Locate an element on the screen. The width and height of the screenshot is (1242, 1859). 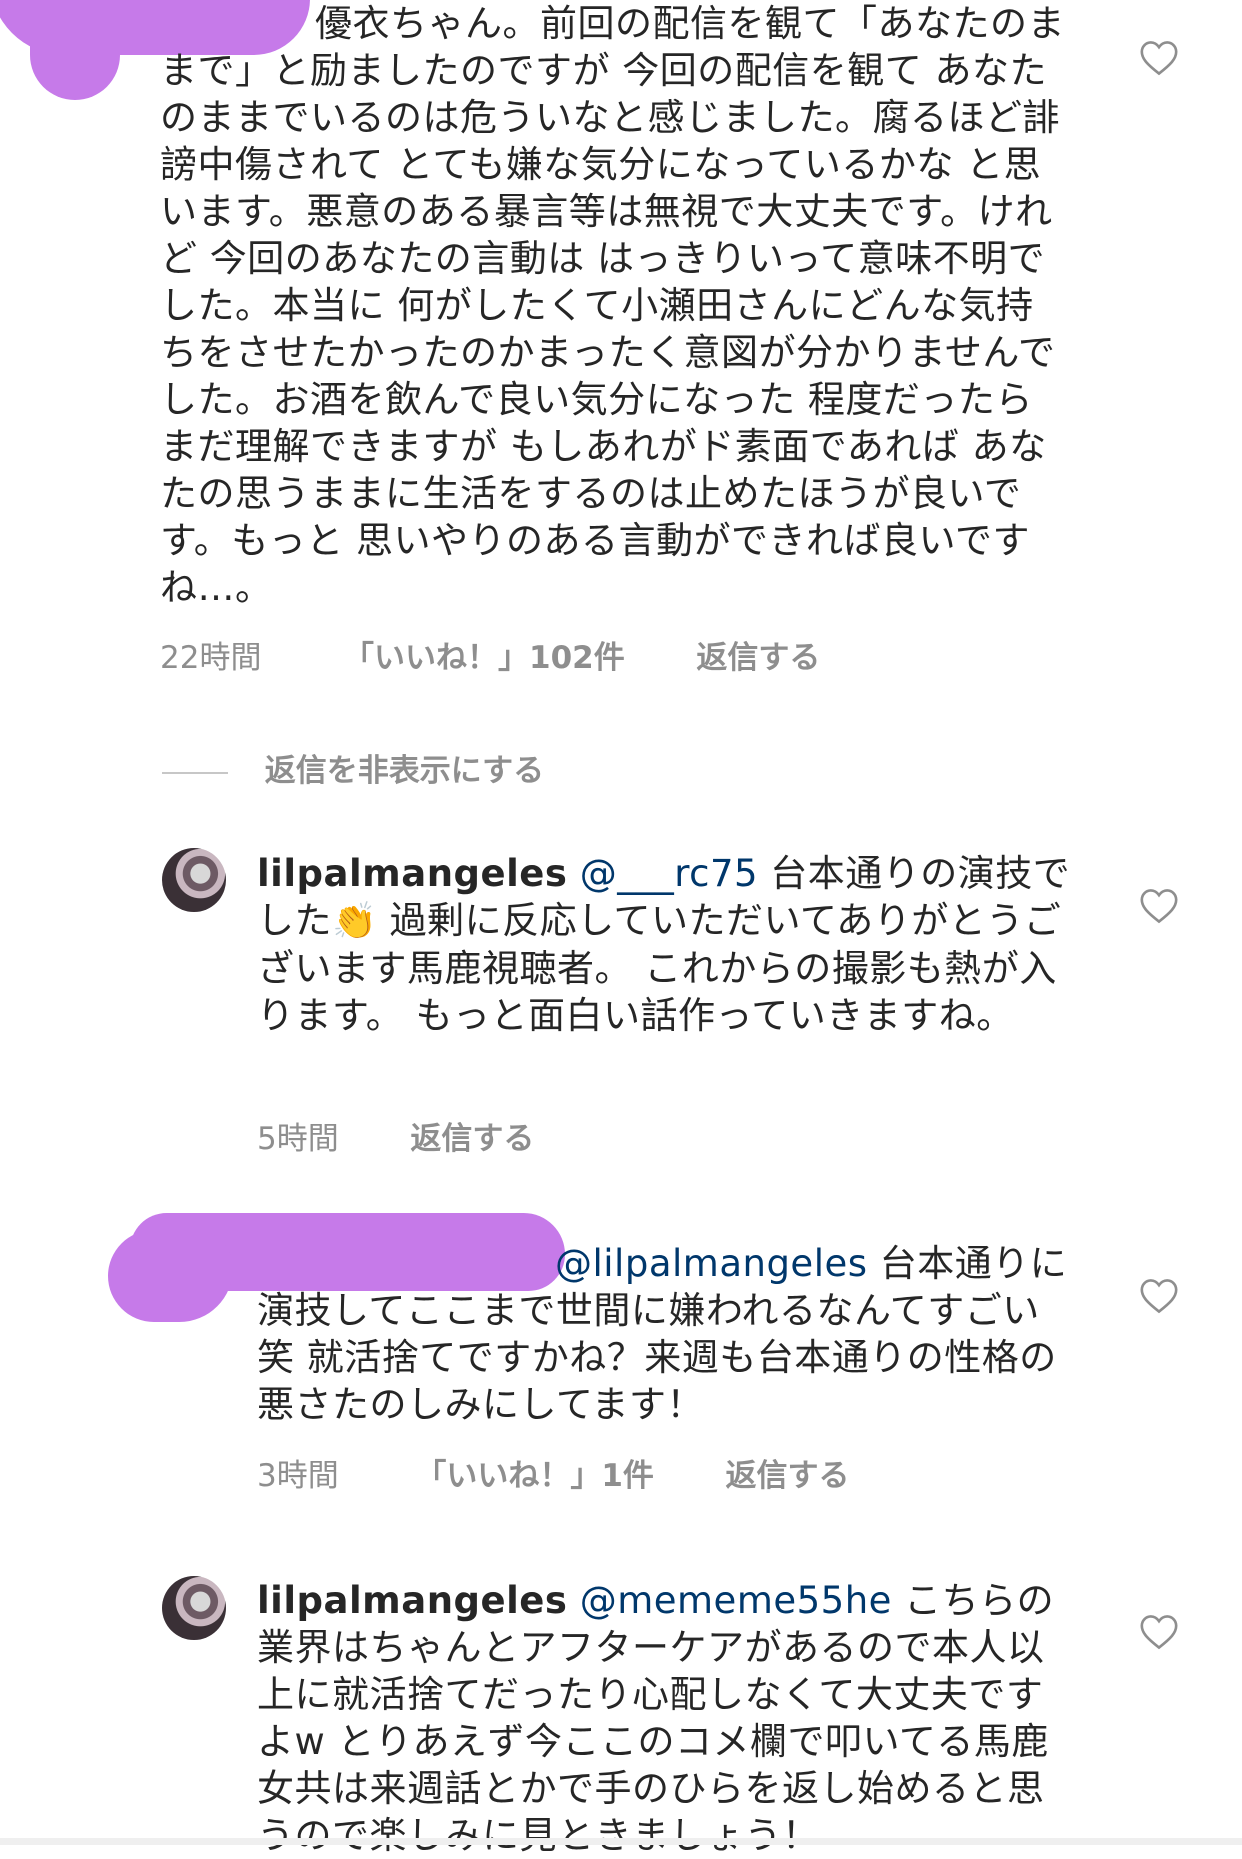
reply-2-meta: 3時間 「いいね！」1件 返信する is located at coordinates (553, 1472).